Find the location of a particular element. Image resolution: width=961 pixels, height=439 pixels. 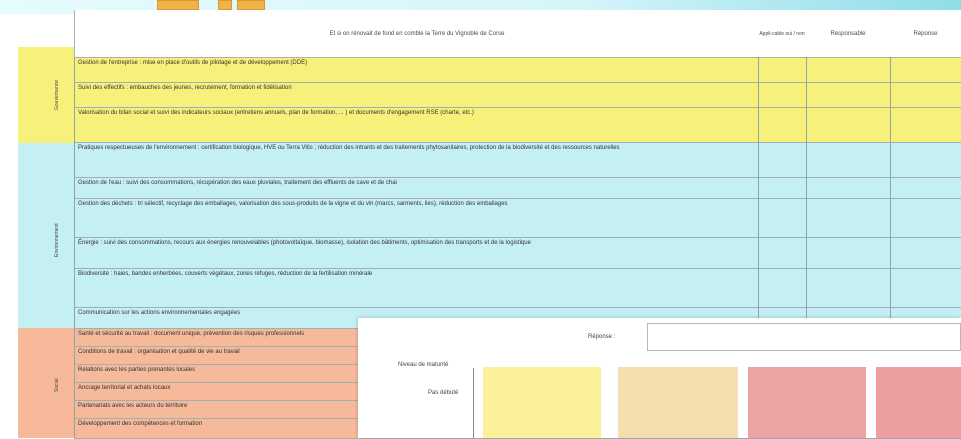

section-social-cell is located at coordinates (46, 383).